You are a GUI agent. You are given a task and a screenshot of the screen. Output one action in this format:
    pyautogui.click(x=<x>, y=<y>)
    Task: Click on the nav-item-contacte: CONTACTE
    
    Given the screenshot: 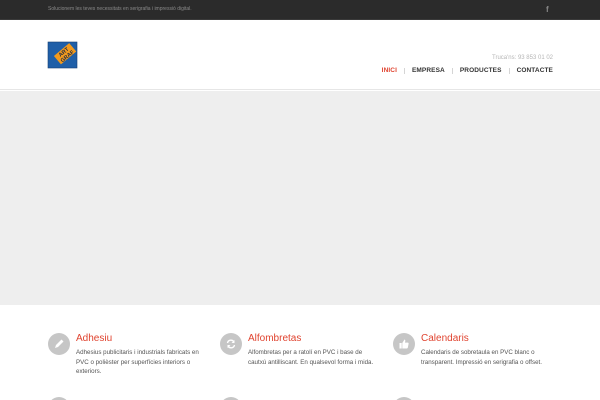 What is the action you would take?
    pyautogui.click(x=531, y=70)
    